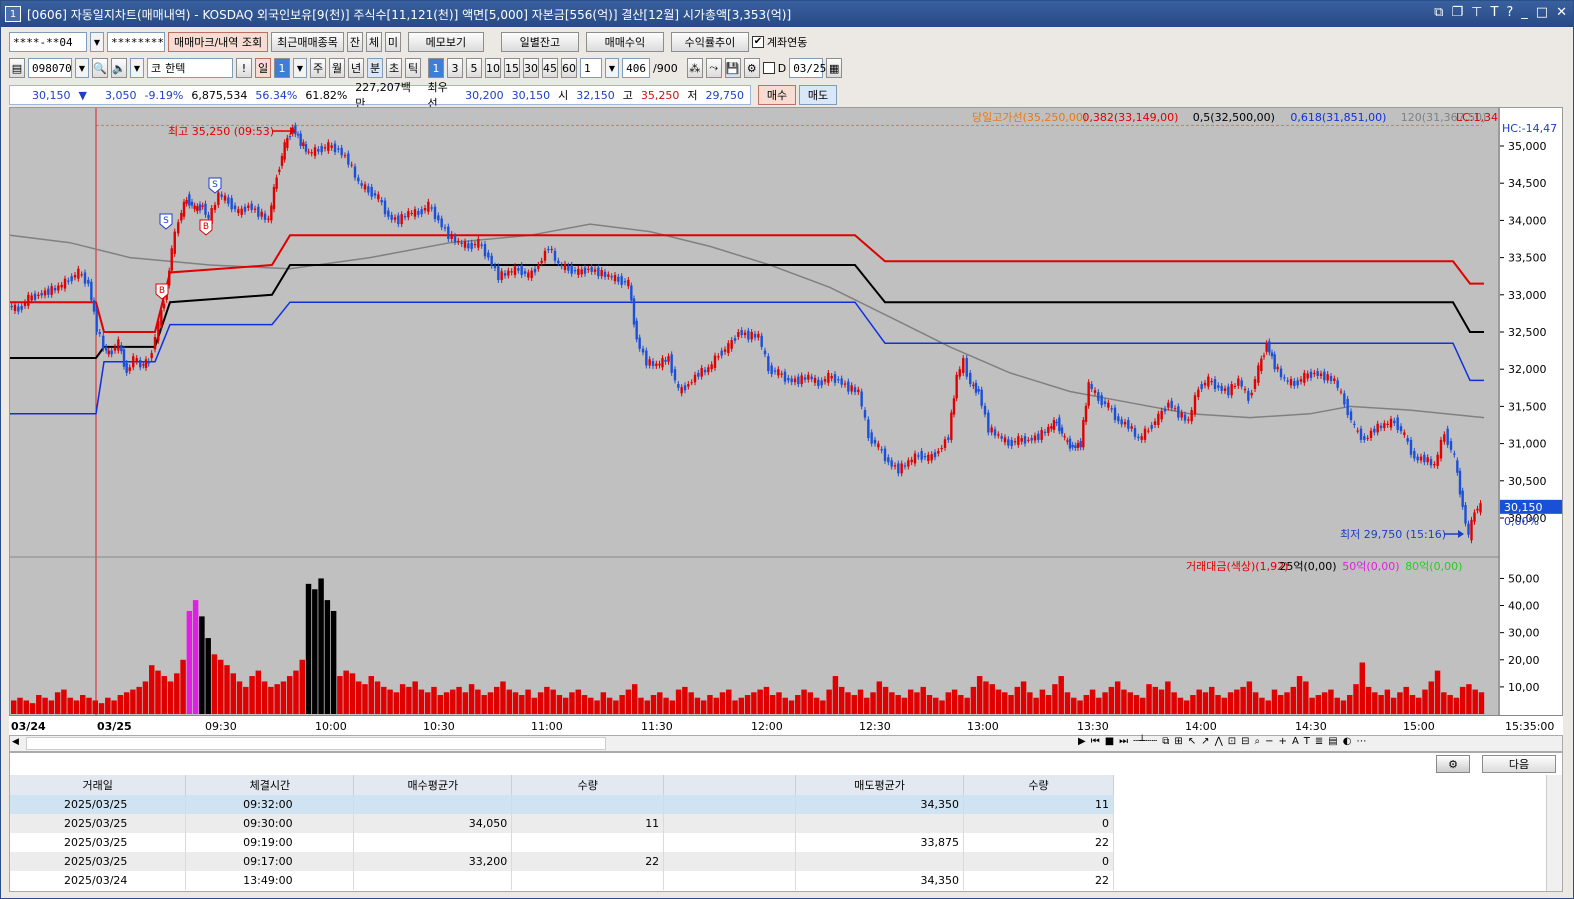 The width and height of the screenshot is (1574, 899). I want to click on account-input: ****-**04, so click(48, 42).